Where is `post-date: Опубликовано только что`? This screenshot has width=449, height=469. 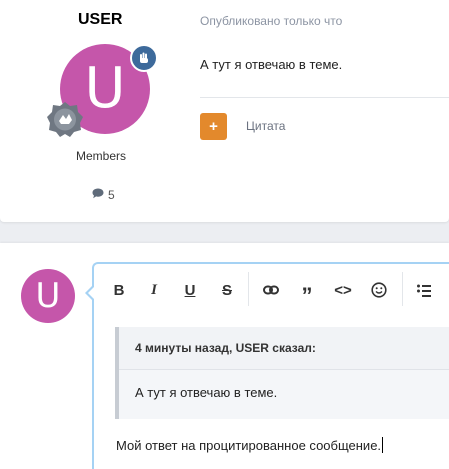 post-date: Опубликовано только что is located at coordinates (271, 21).